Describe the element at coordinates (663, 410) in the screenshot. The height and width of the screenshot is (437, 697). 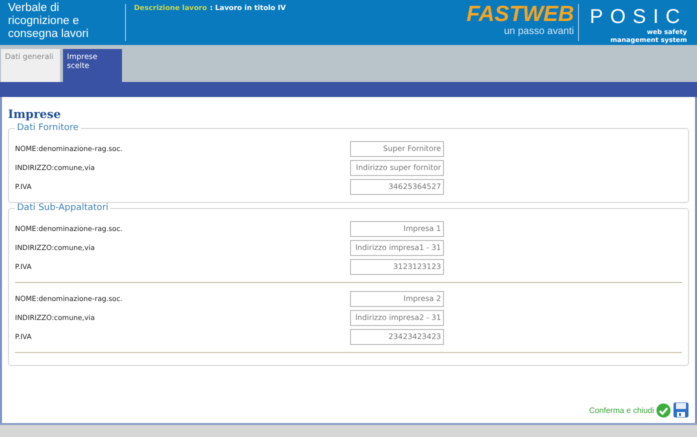
I see `check-icon` at that location.